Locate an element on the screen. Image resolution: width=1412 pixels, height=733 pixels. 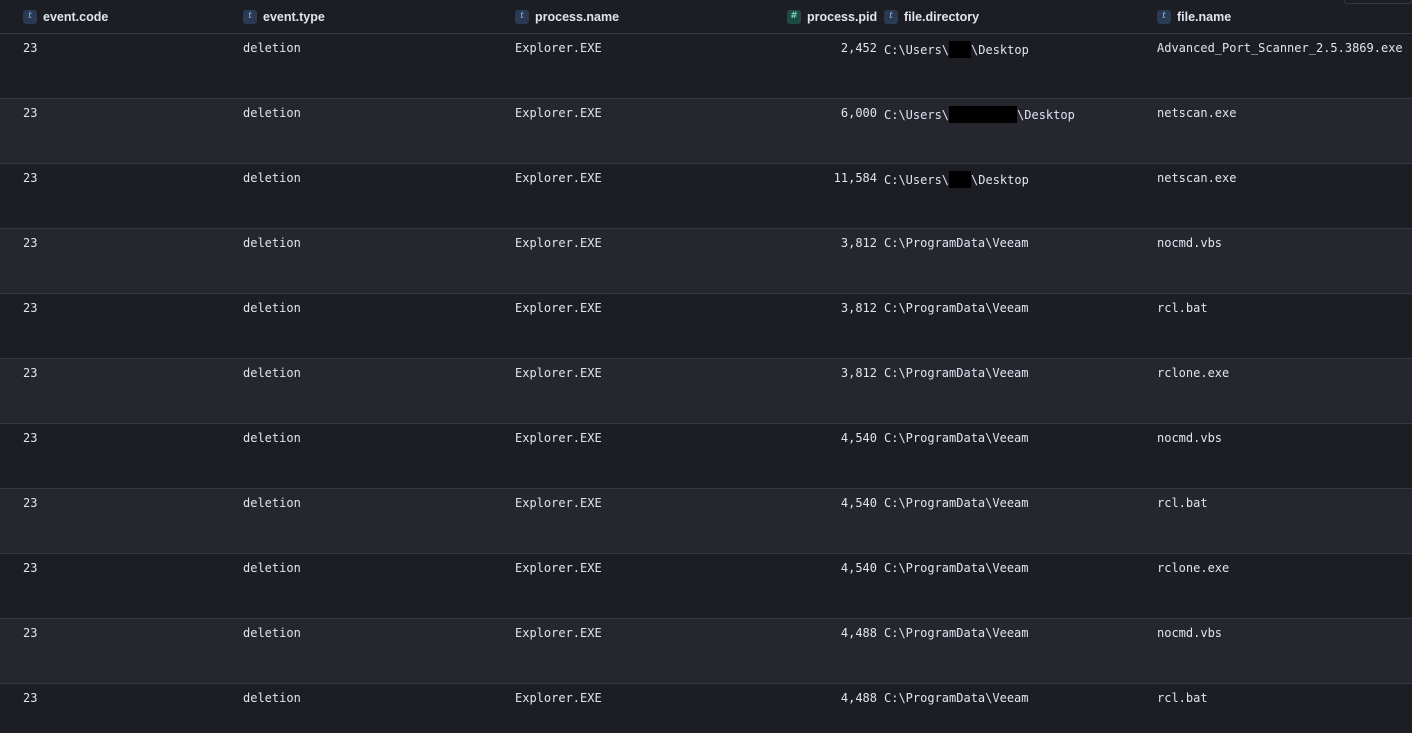
number-type-icon: # is located at coordinates (794, 16).